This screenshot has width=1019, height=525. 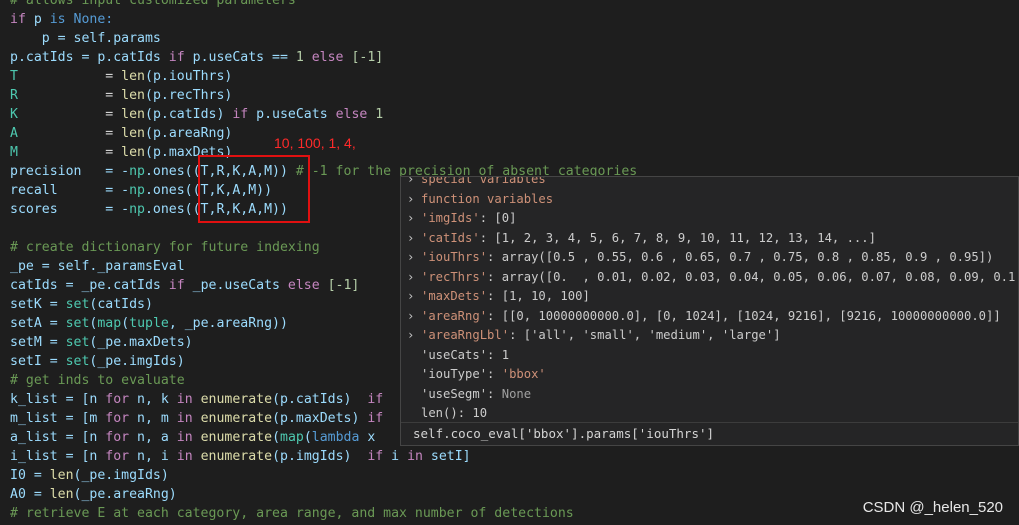 What do you see at coordinates (254, 189) in the screenshot?
I see `red-highlight-box` at bounding box center [254, 189].